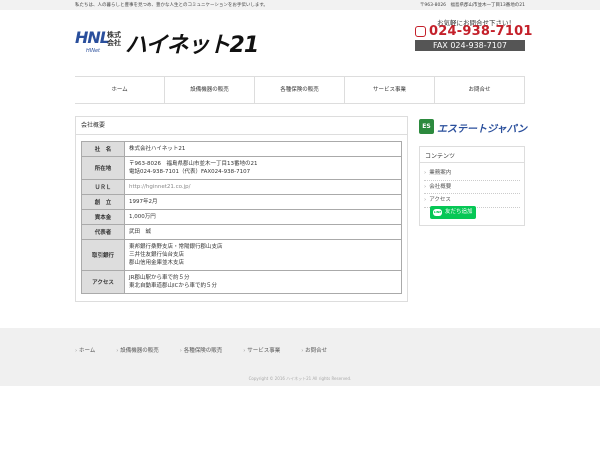 The height and width of the screenshot is (450, 600). I want to click on table-row: 資本金 1,000万円, so click(241, 217).